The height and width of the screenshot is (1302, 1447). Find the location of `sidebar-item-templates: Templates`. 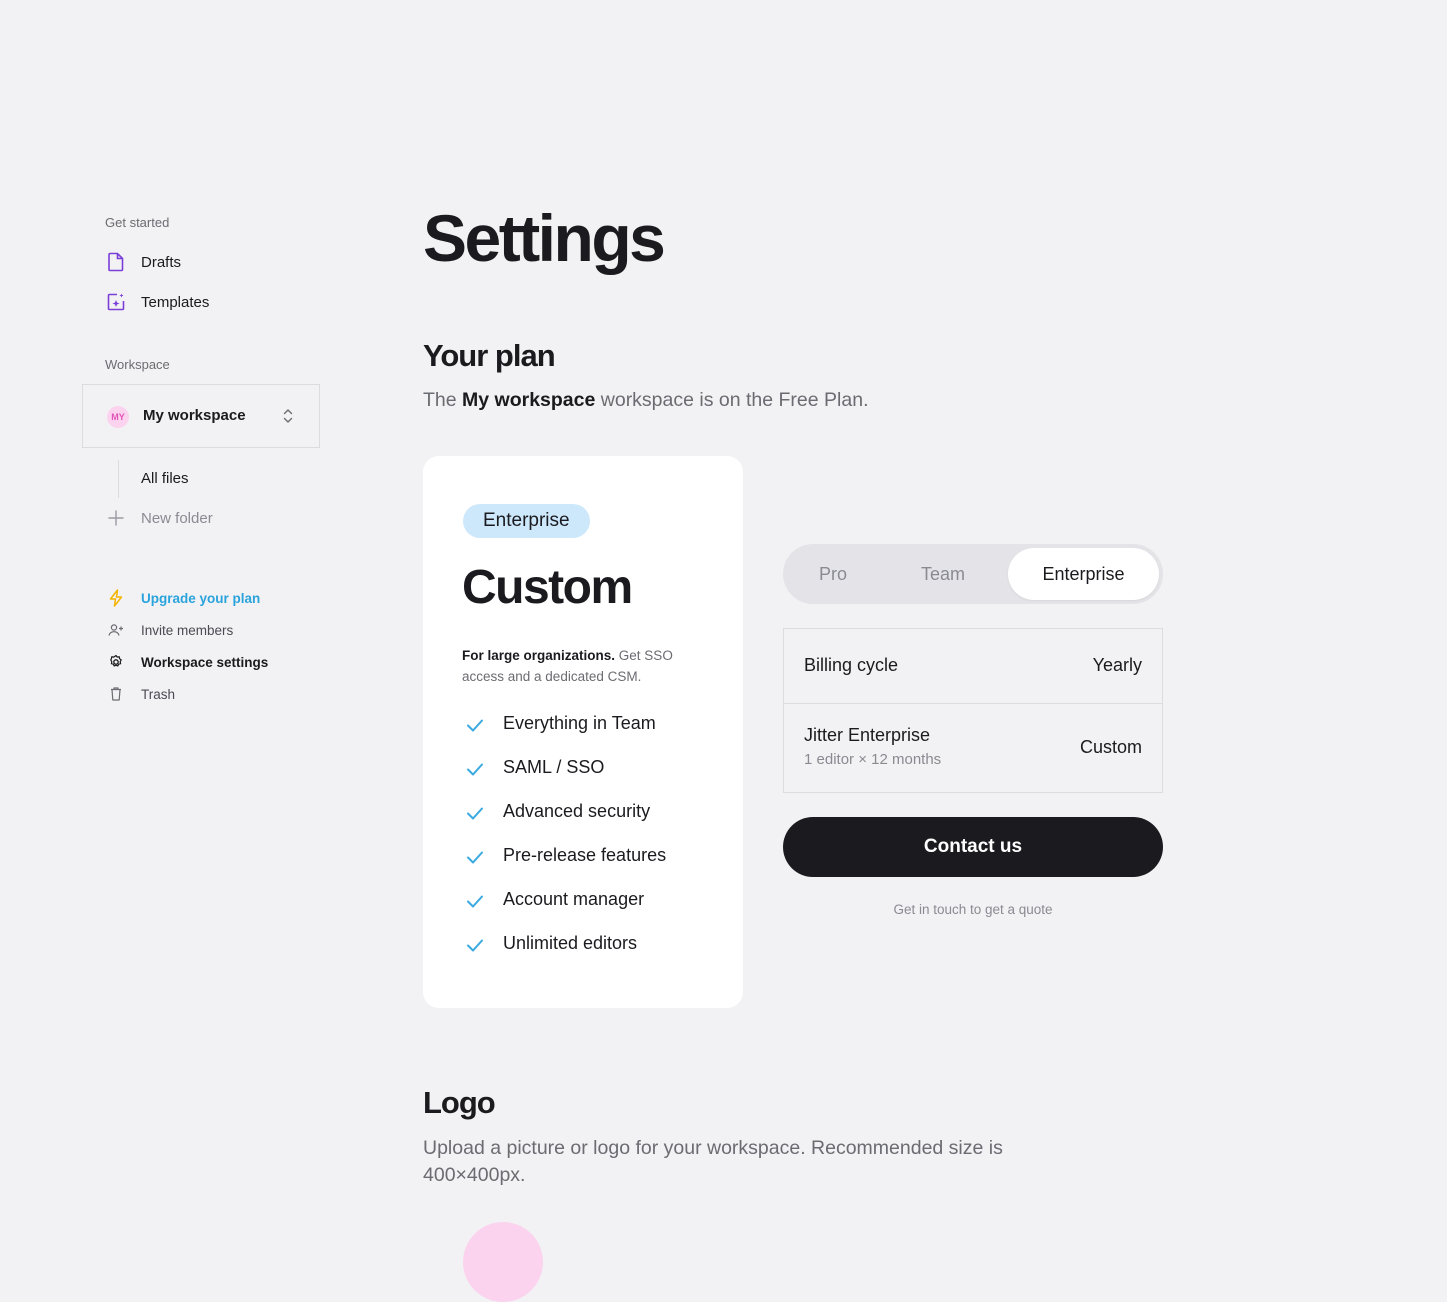

sidebar-item-templates: Templates is located at coordinates (157, 302).